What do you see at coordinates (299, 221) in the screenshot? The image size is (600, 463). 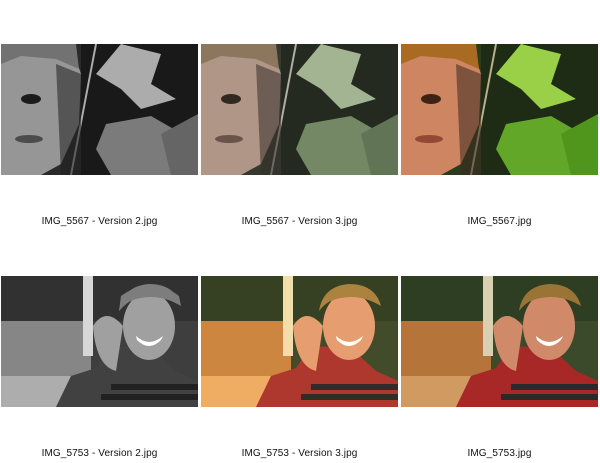 I see `photo-filename: IMG_5567 - Version 3.jpg` at bounding box center [299, 221].